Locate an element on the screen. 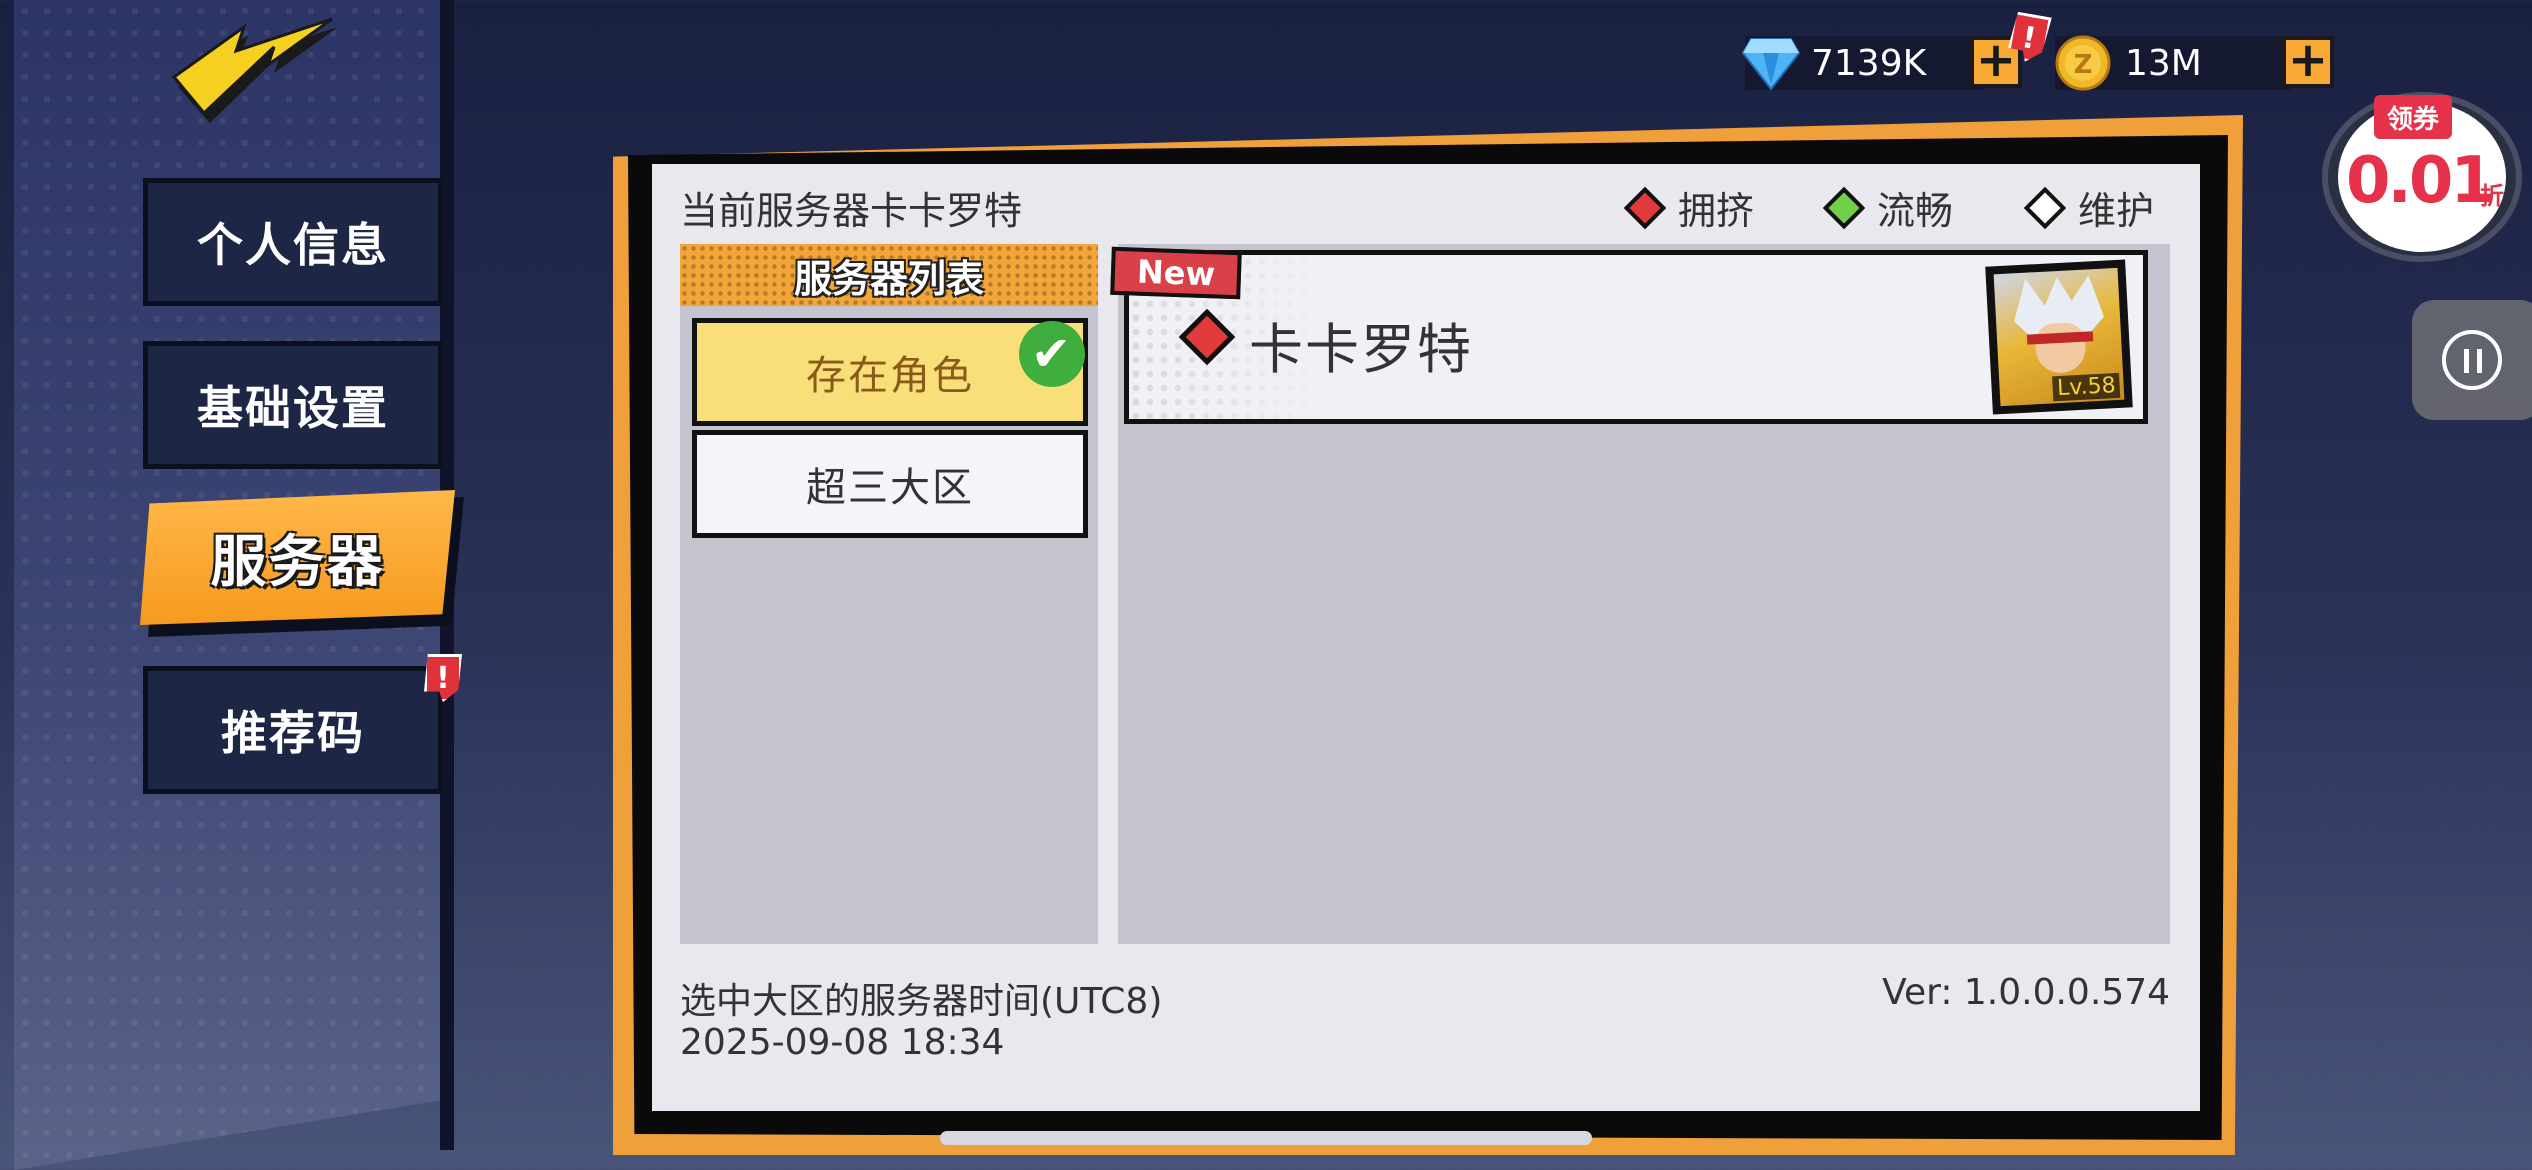 The height and width of the screenshot is (1170, 2532). region-label: 存在角色 is located at coordinates (890, 376).